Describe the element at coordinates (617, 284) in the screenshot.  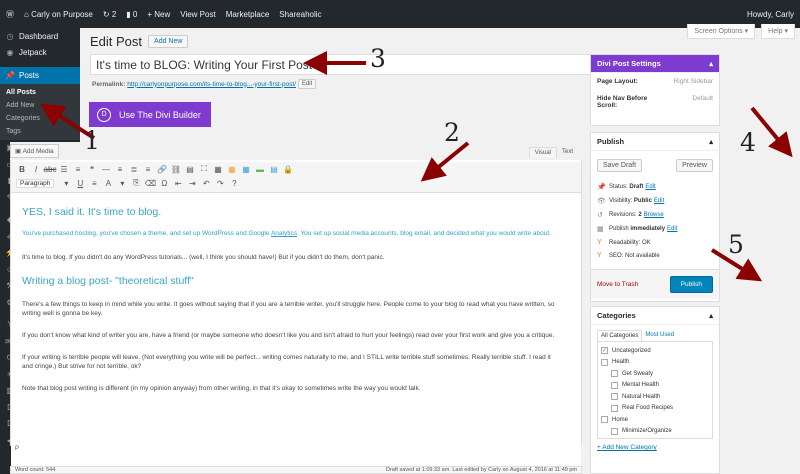
I see `move-to-trash-link: Move to Trash` at that location.